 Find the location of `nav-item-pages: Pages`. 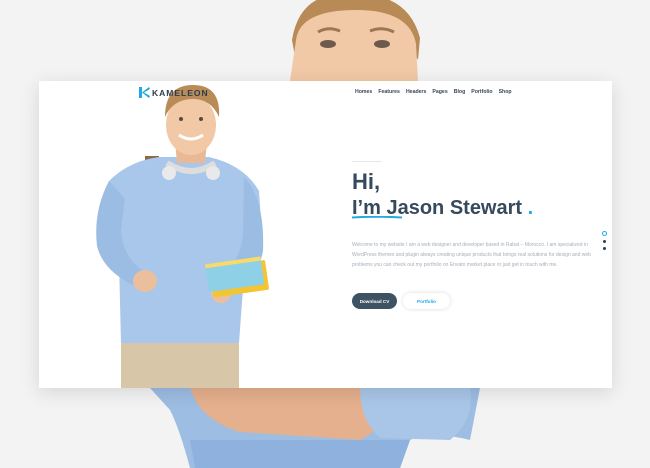

nav-item-pages: Pages is located at coordinates (439, 92).